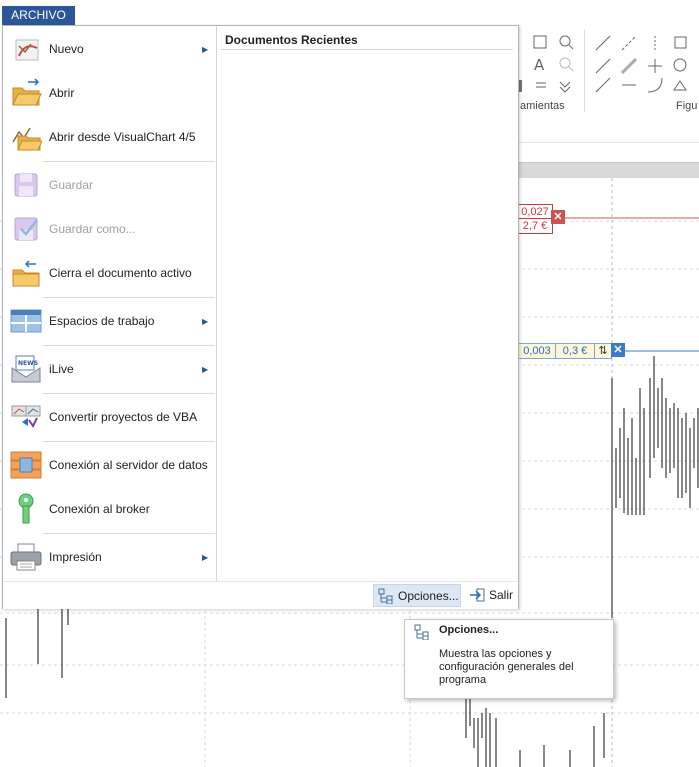 This screenshot has height=767, width=699. Describe the element at coordinates (75, 557) in the screenshot. I see `menu-item-label: Impresión` at that location.